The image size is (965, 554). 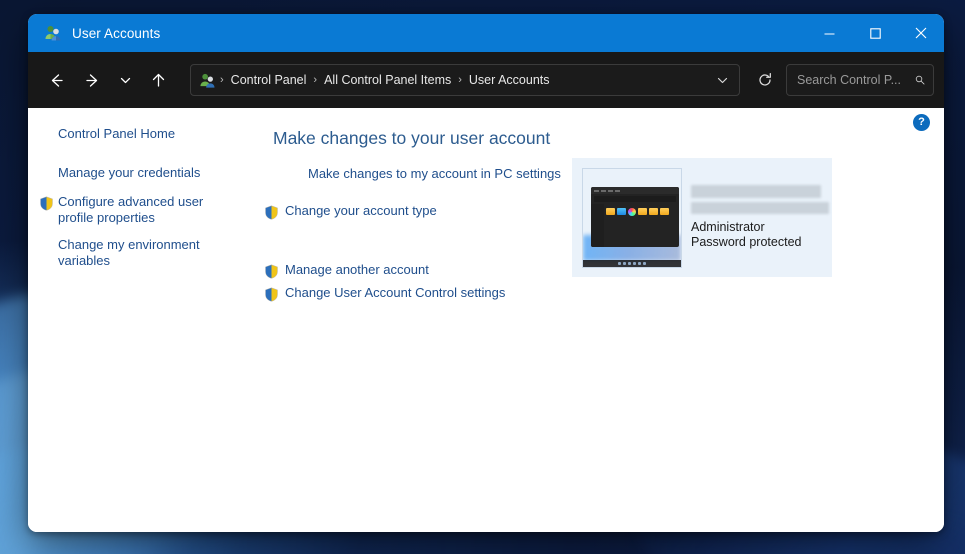 I want to click on account-name-redacted, so click(x=756, y=191).